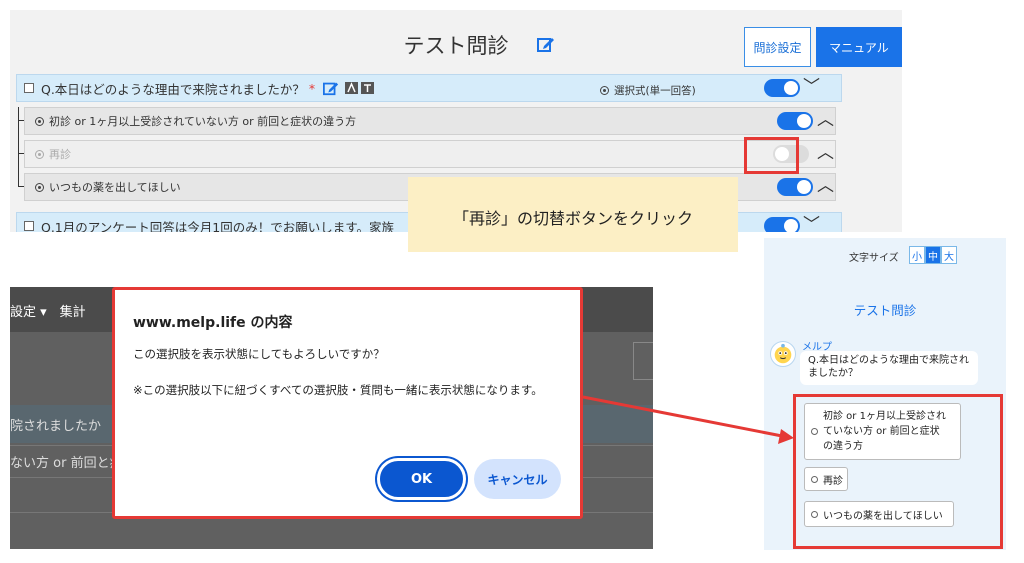 This screenshot has height=563, width=1024. Describe the element at coordinates (573, 214) in the screenshot. I see `instruction-callout: 「再診」の切替ボタンをクリック` at that location.